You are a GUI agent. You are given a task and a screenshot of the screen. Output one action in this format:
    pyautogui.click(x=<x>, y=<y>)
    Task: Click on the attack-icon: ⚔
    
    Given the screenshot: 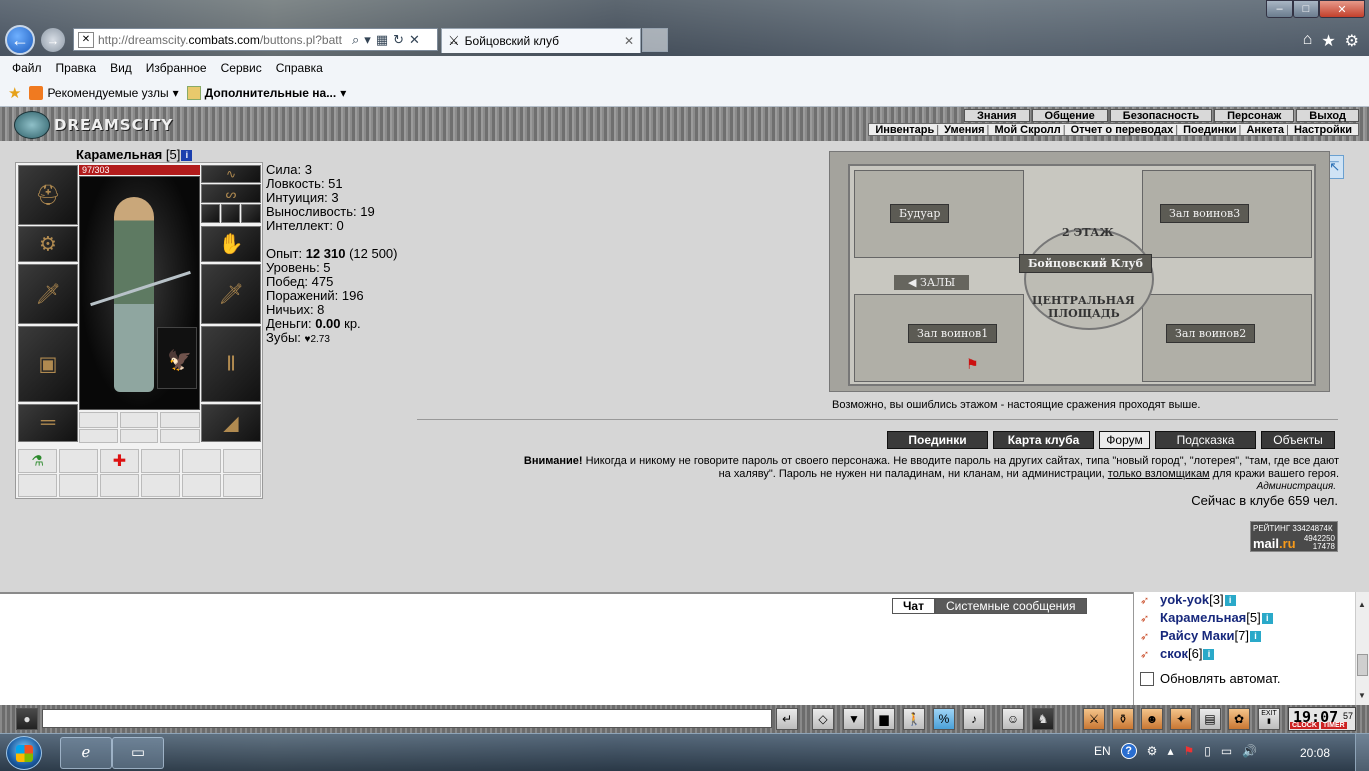 What is the action you would take?
    pyautogui.click(x=1094, y=719)
    